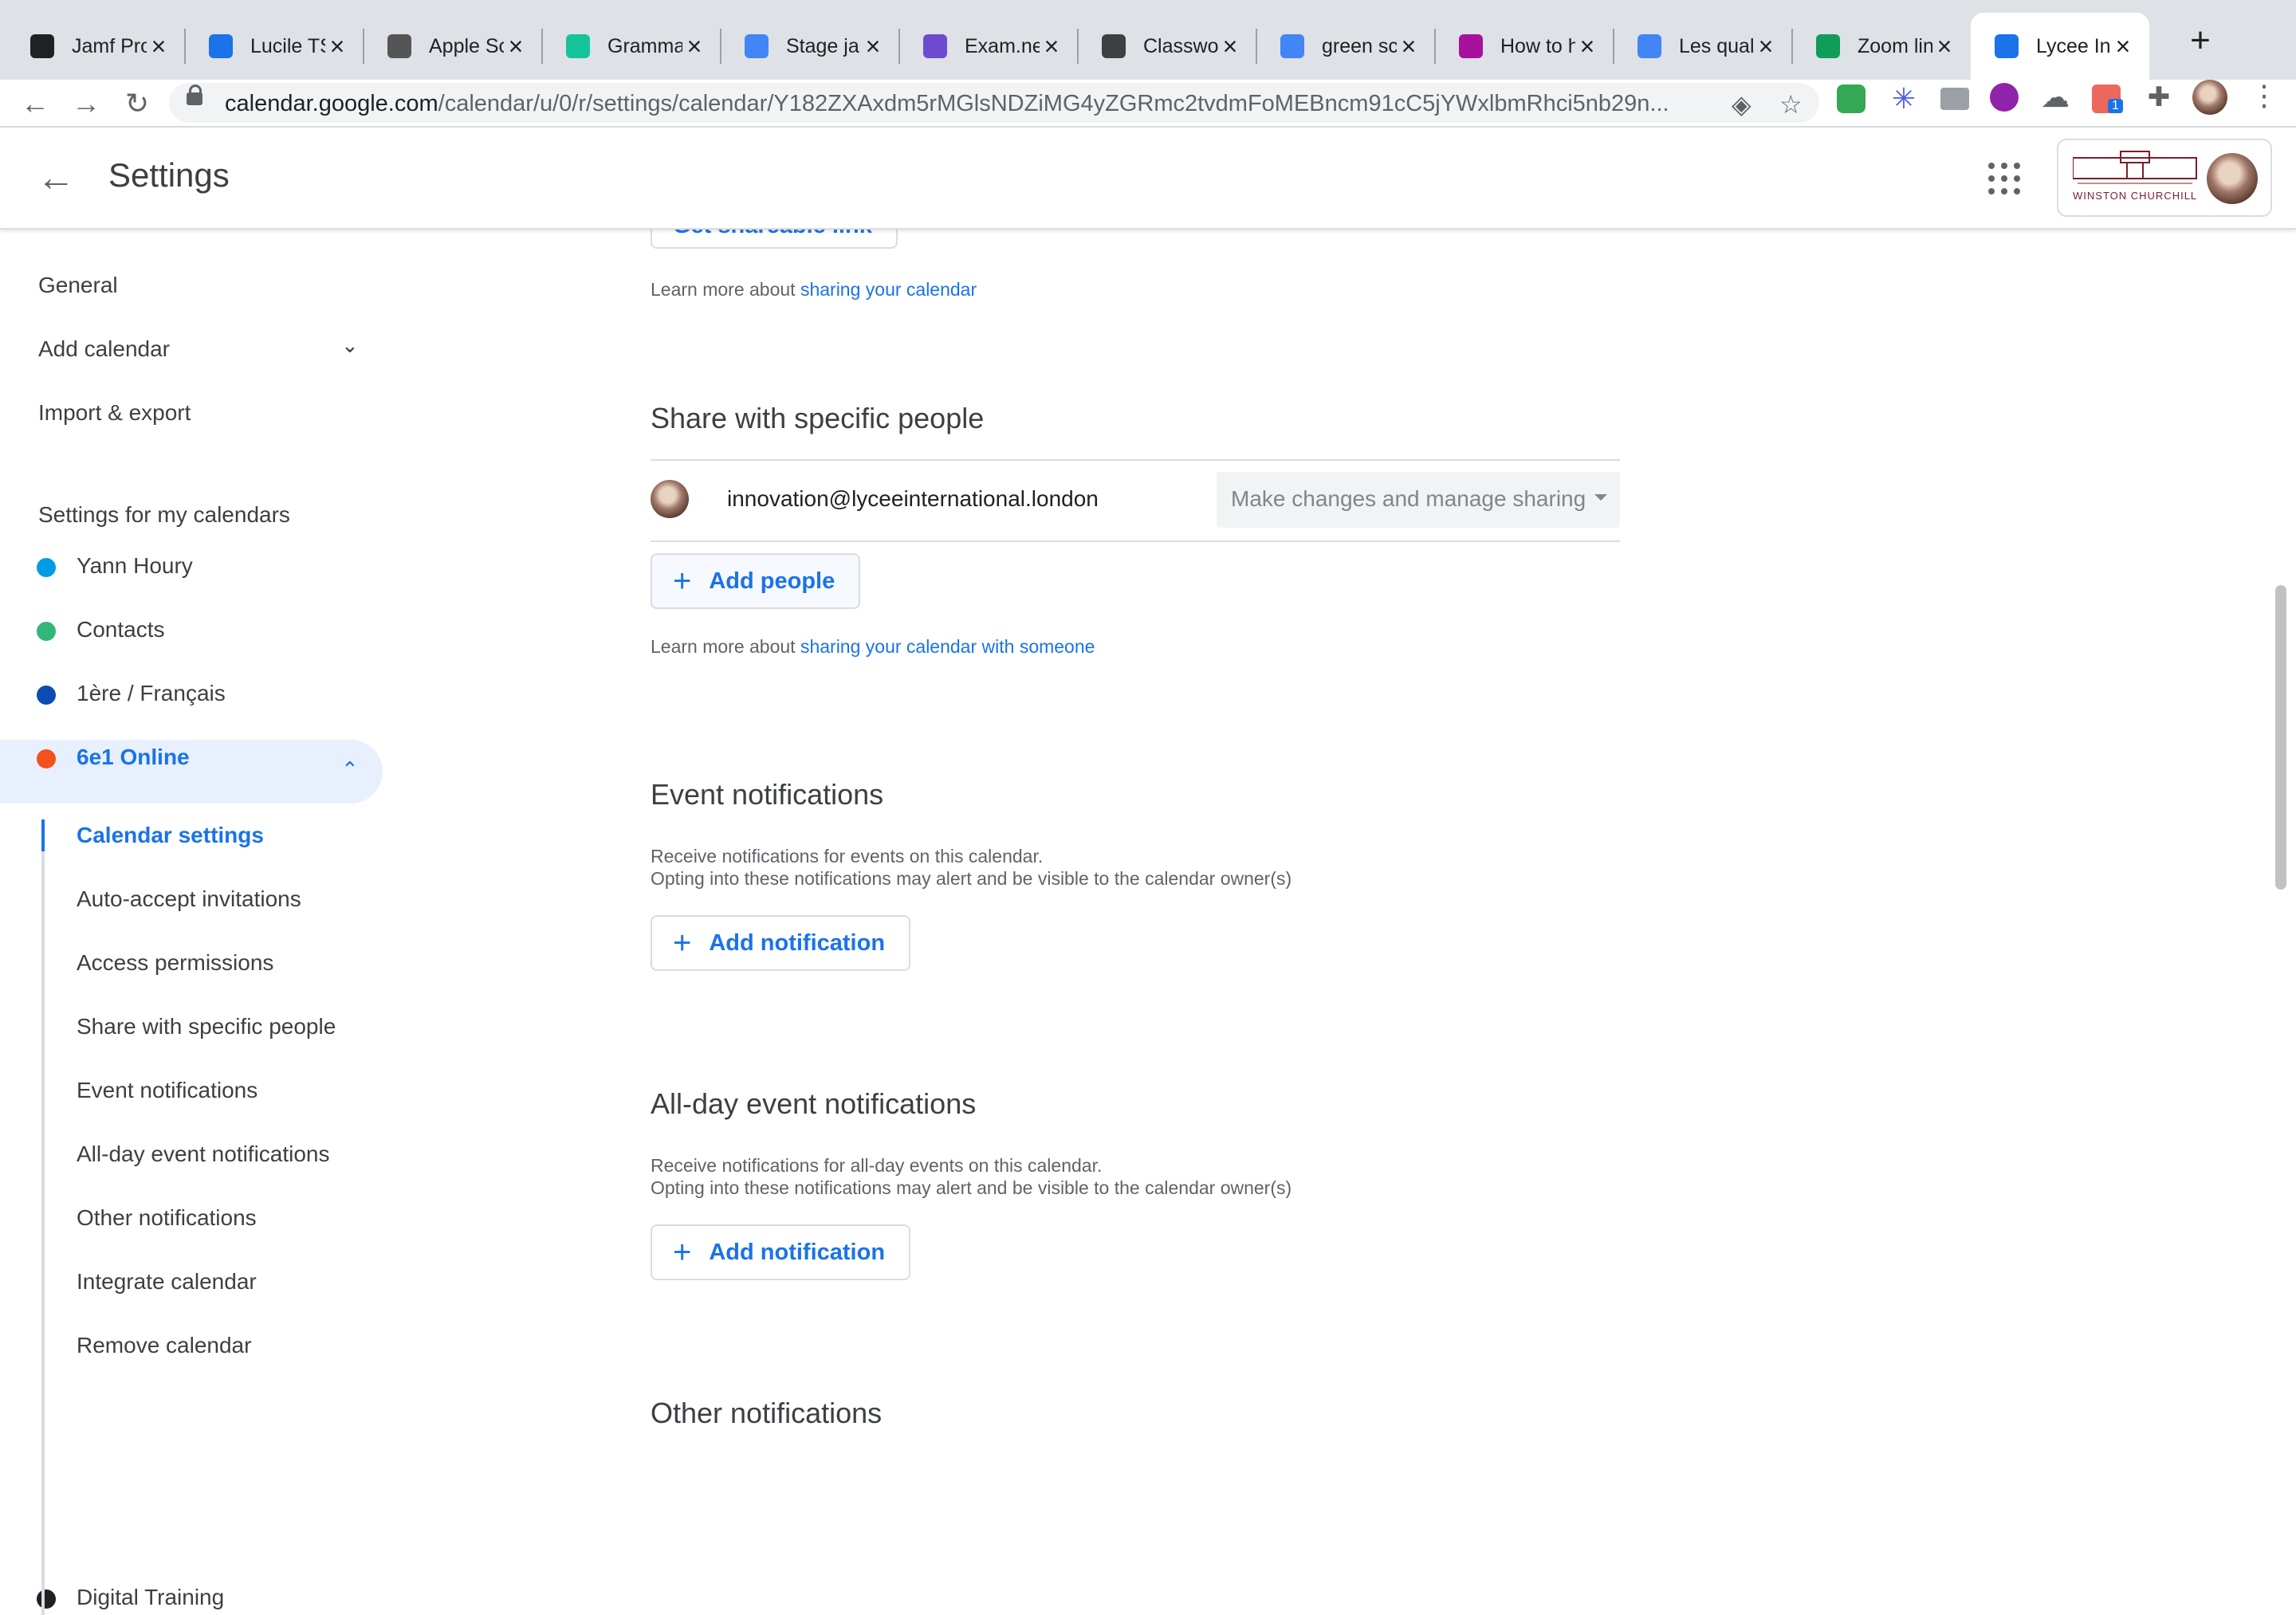  Describe the element at coordinates (1292, 46) in the screenshot. I see `google-icon` at that location.